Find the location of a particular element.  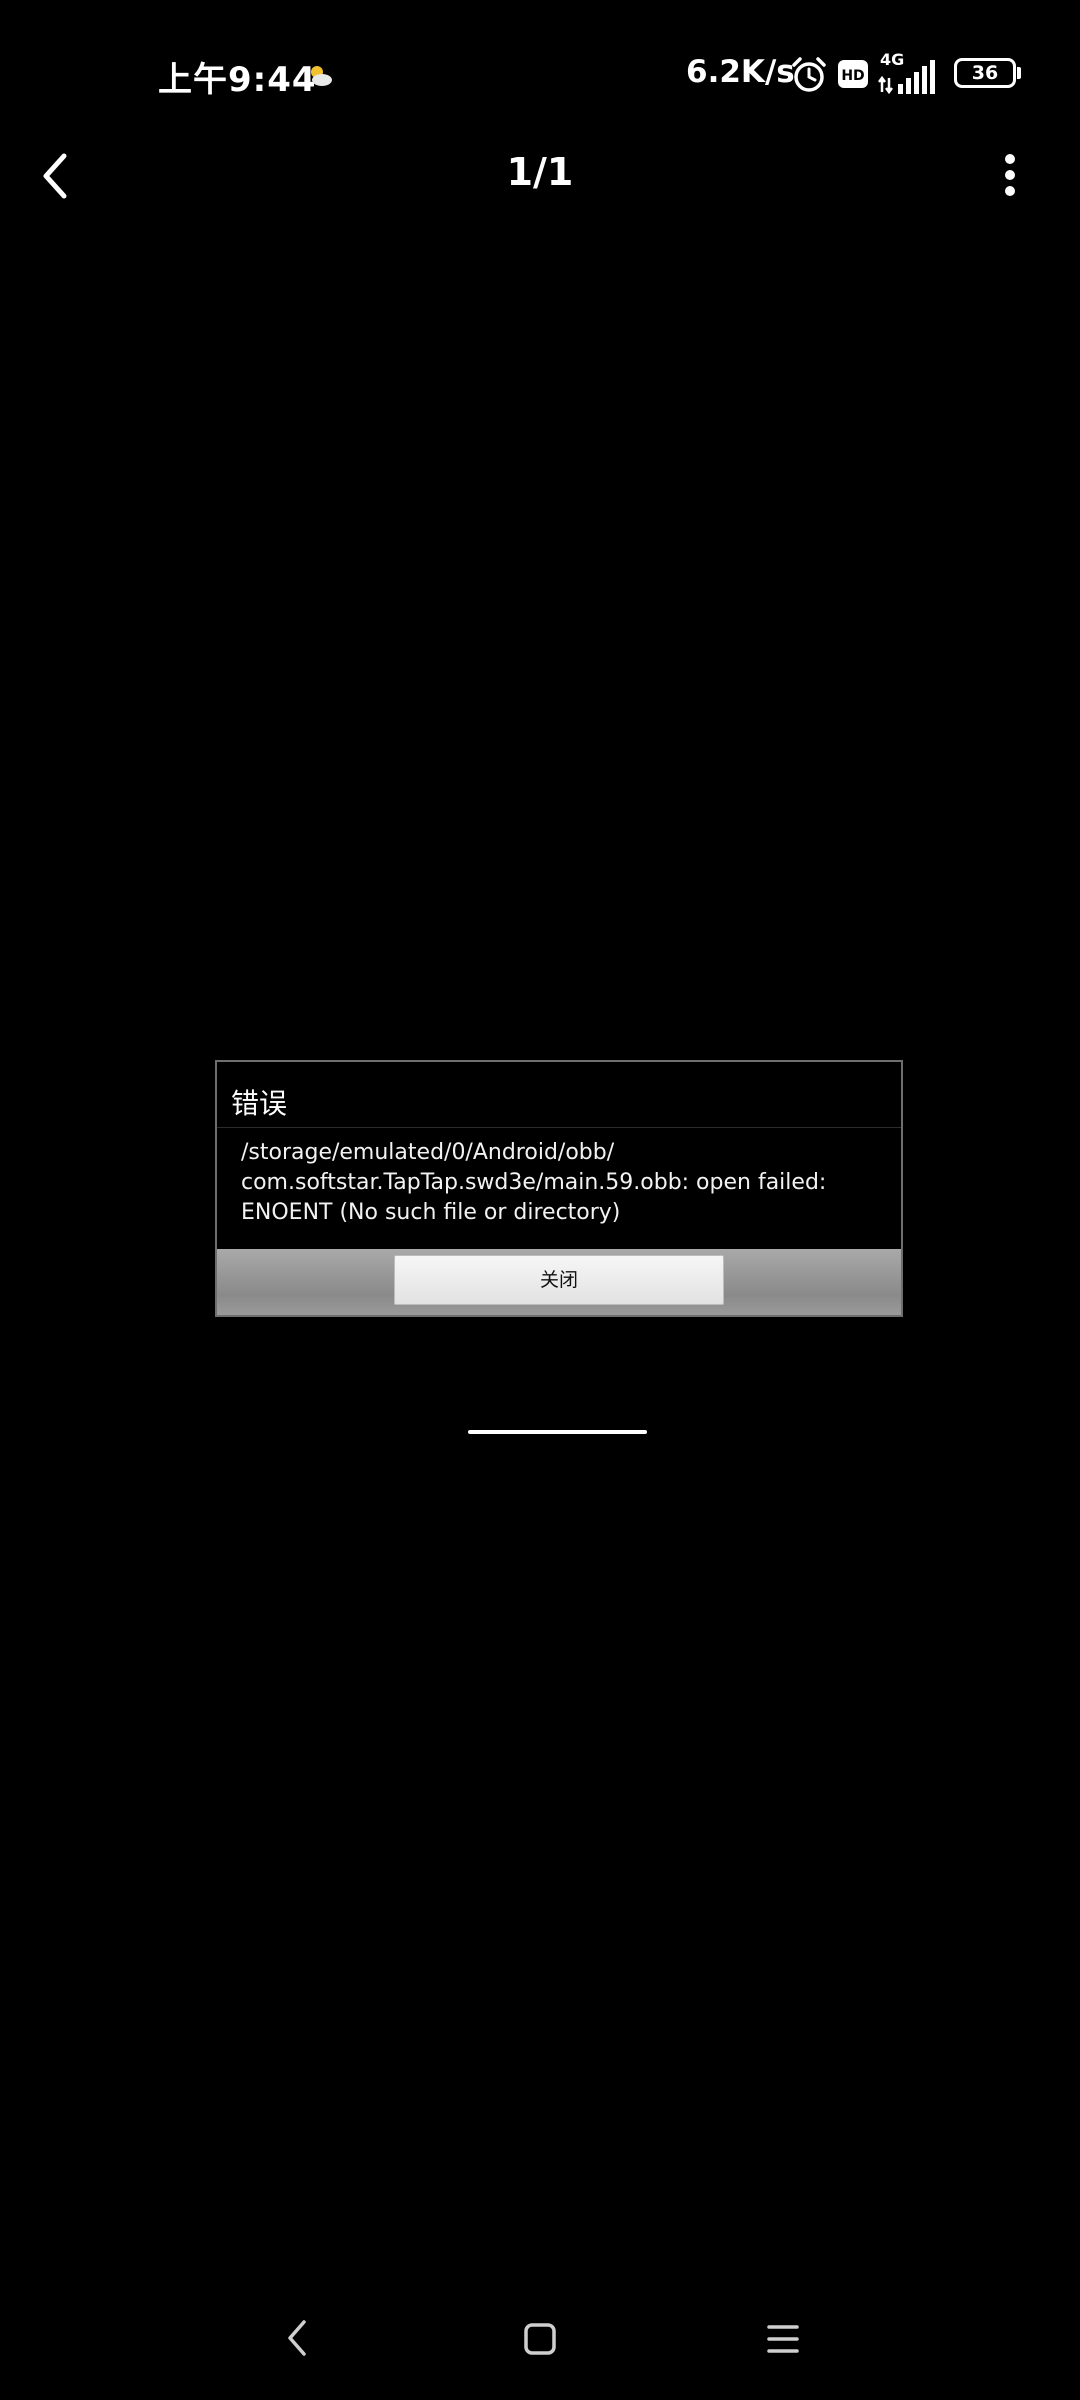

dialog-title: 错误 is located at coordinates (259, 1103).